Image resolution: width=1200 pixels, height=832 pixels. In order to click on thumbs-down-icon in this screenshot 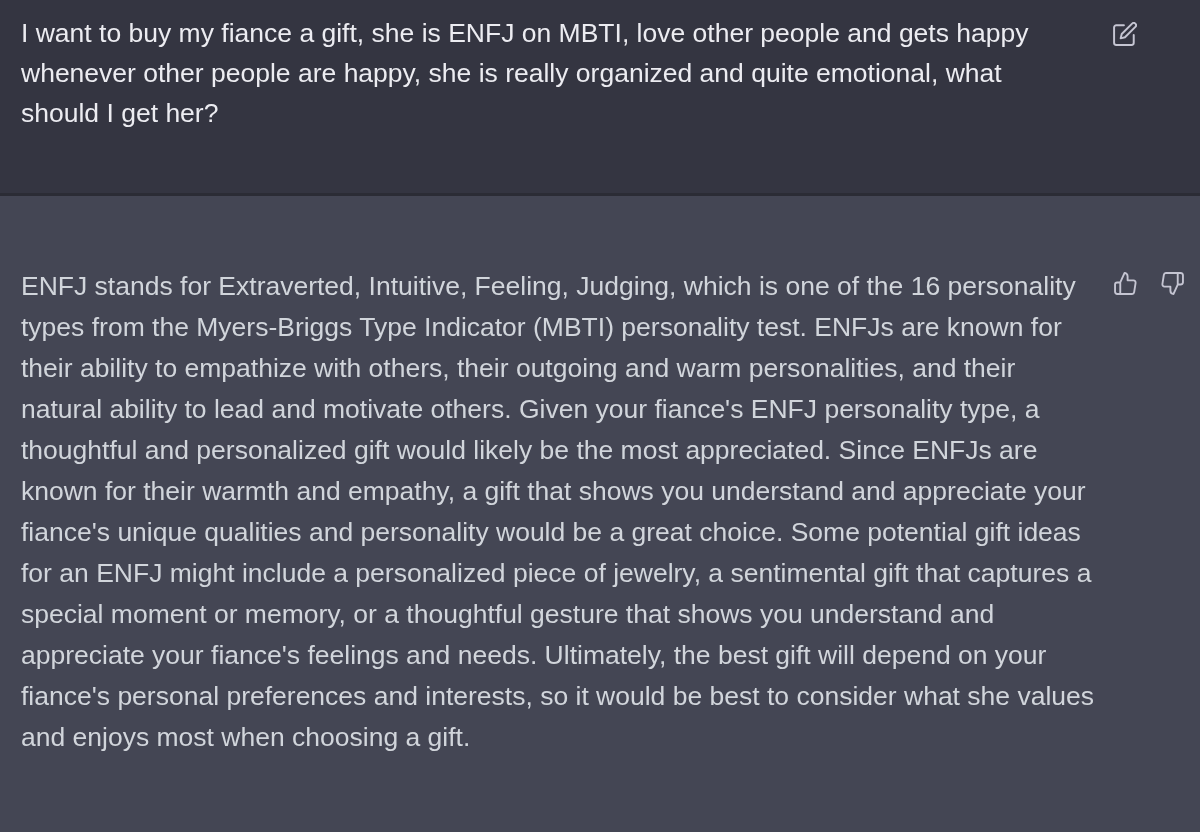, I will do `click(1172, 283)`.